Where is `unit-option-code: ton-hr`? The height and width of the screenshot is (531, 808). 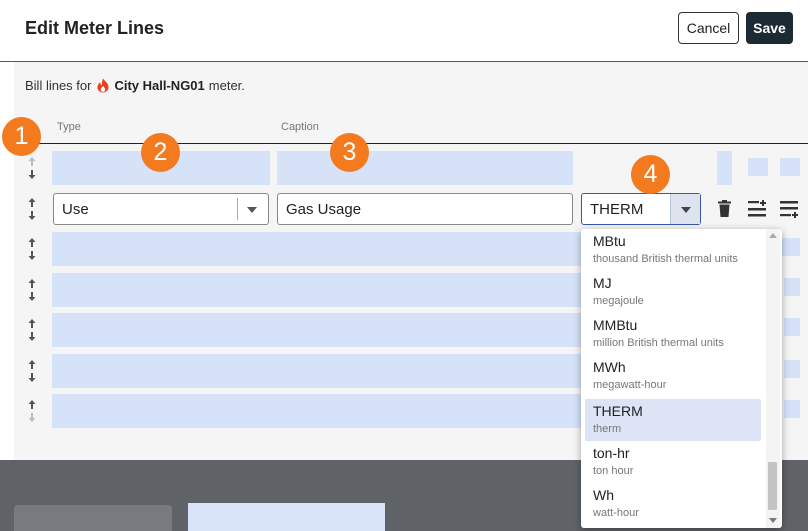
unit-option-code: ton-hr is located at coordinates (611, 453).